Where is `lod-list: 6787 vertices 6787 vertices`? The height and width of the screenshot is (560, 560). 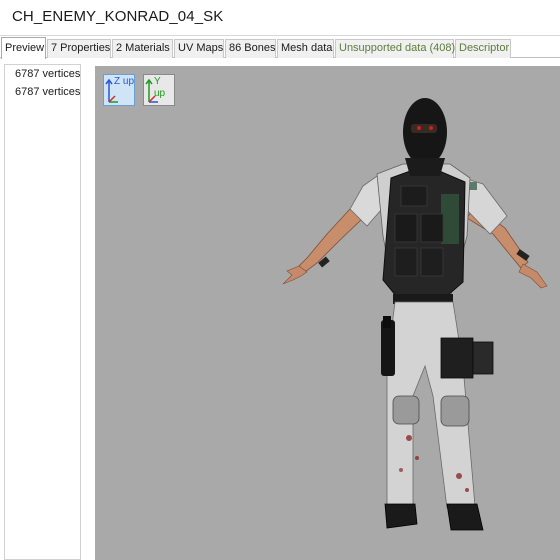 lod-list: 6787 vertices 6787 vertices is located at coordinates (42, 312).